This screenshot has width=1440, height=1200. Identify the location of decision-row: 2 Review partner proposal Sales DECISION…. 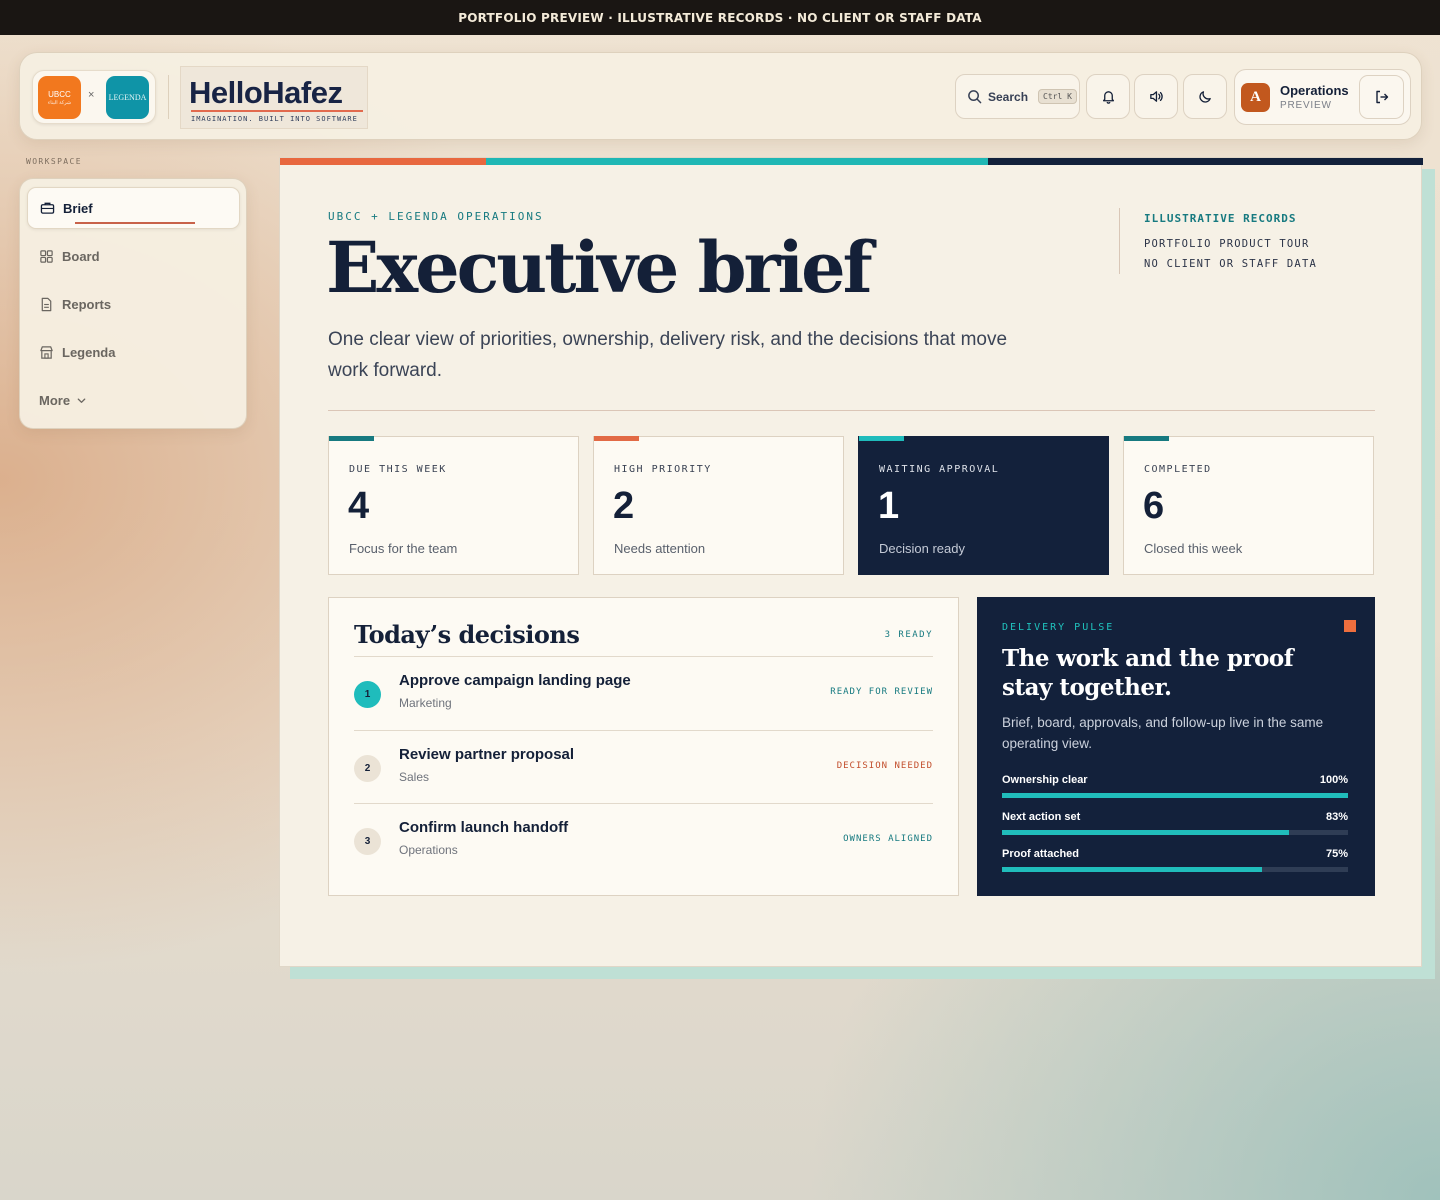
(643, 767).